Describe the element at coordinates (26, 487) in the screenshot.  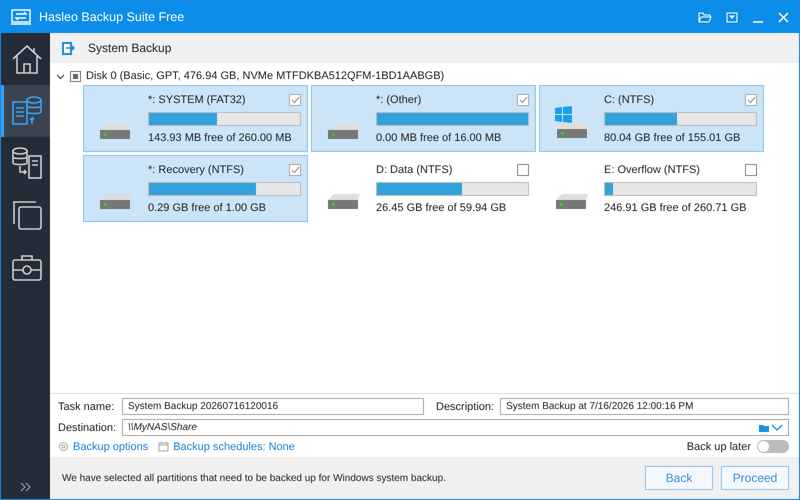
I see `expand-icon` at that location.